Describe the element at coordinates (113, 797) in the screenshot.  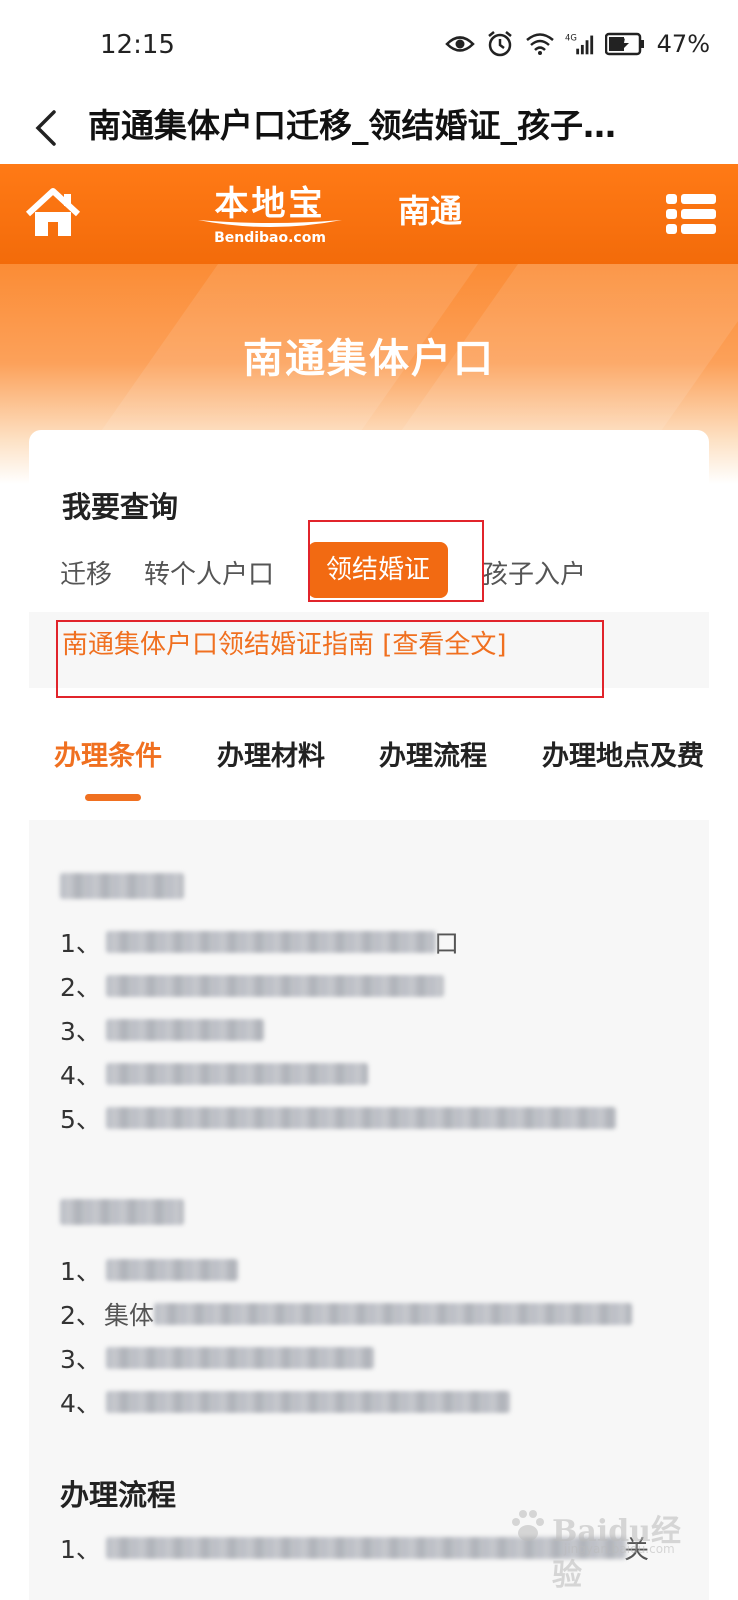
I see `active-tab-indicator` at that location.